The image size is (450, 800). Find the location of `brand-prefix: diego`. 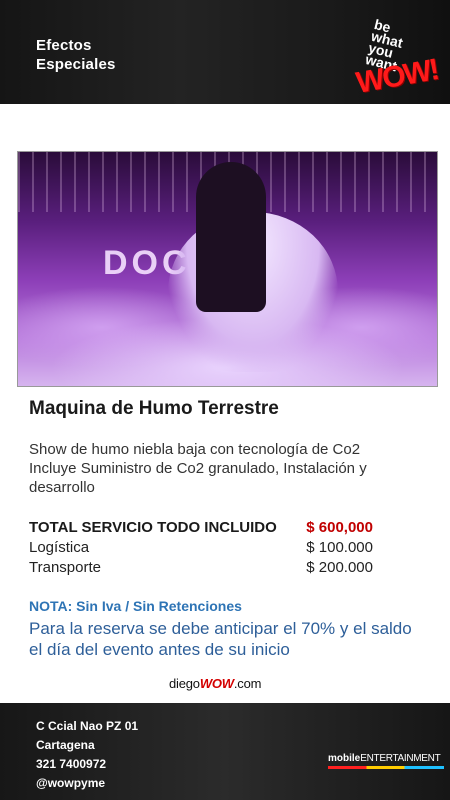

brand-prefix: diego is located at coordinates (184, 683).